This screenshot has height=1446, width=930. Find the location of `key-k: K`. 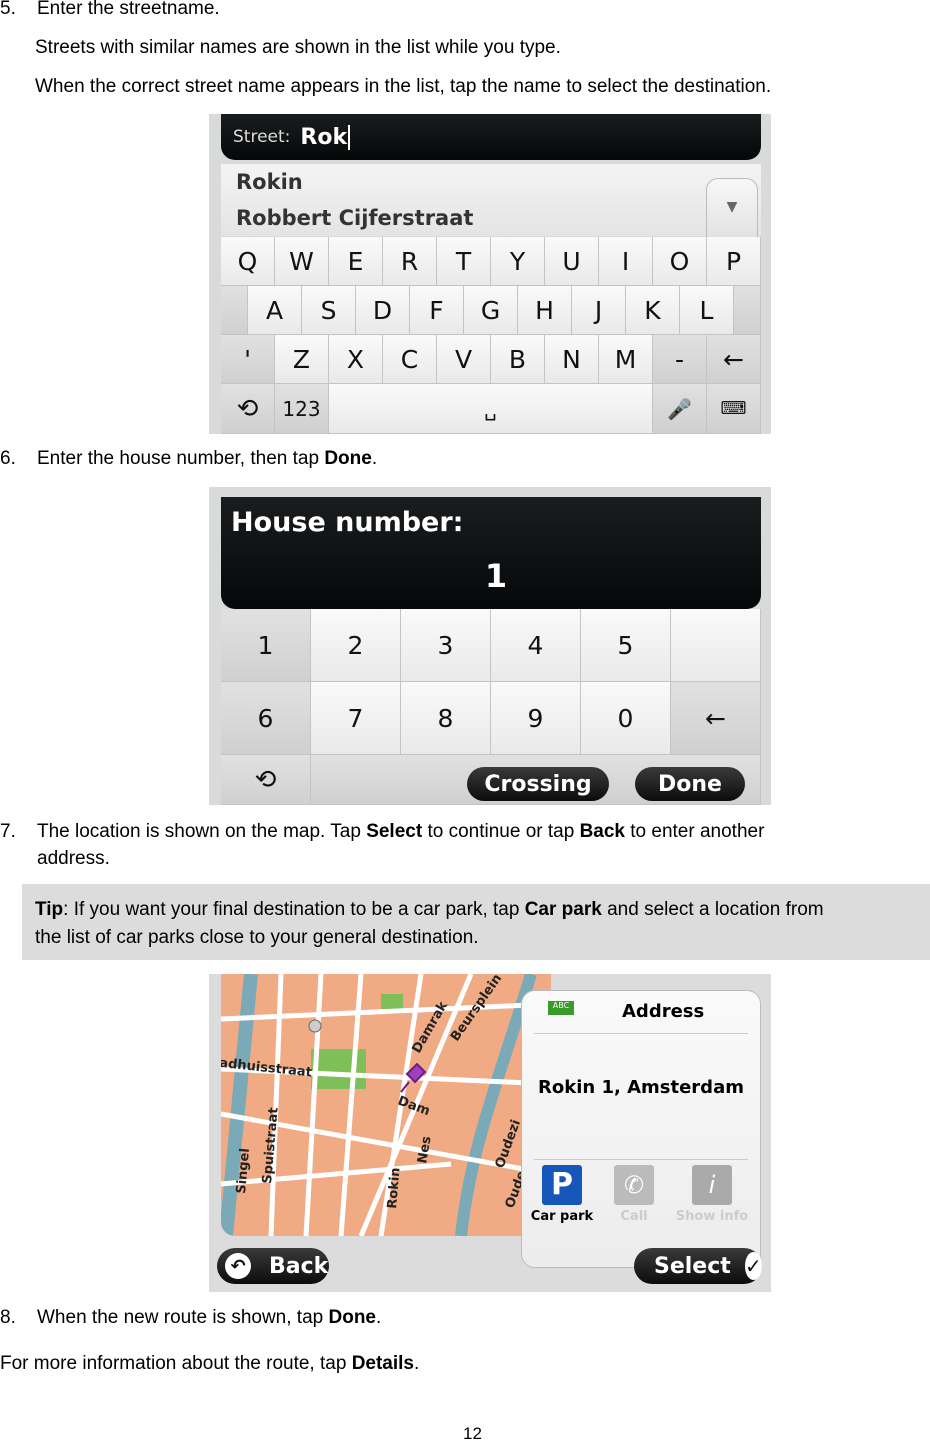

key-k: K is located at coordinates (653, 310).